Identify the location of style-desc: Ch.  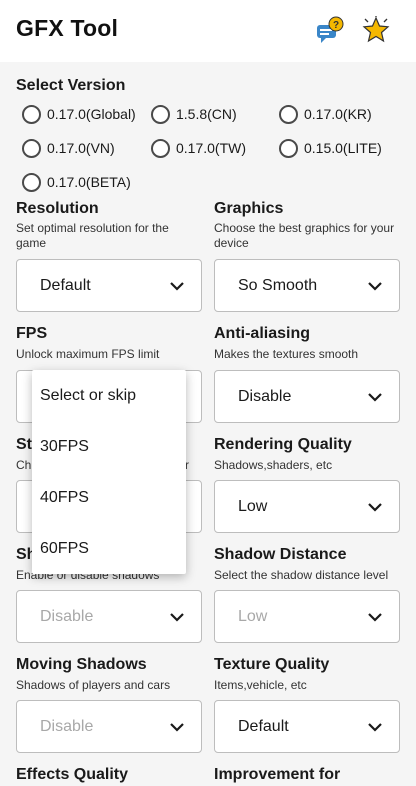
(24, 465).